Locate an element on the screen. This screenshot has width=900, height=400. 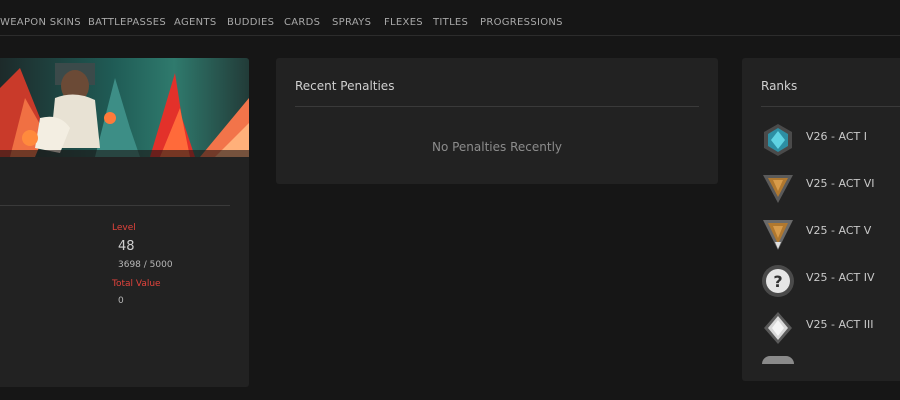
player-card-art is located at coordinates (124, 107).